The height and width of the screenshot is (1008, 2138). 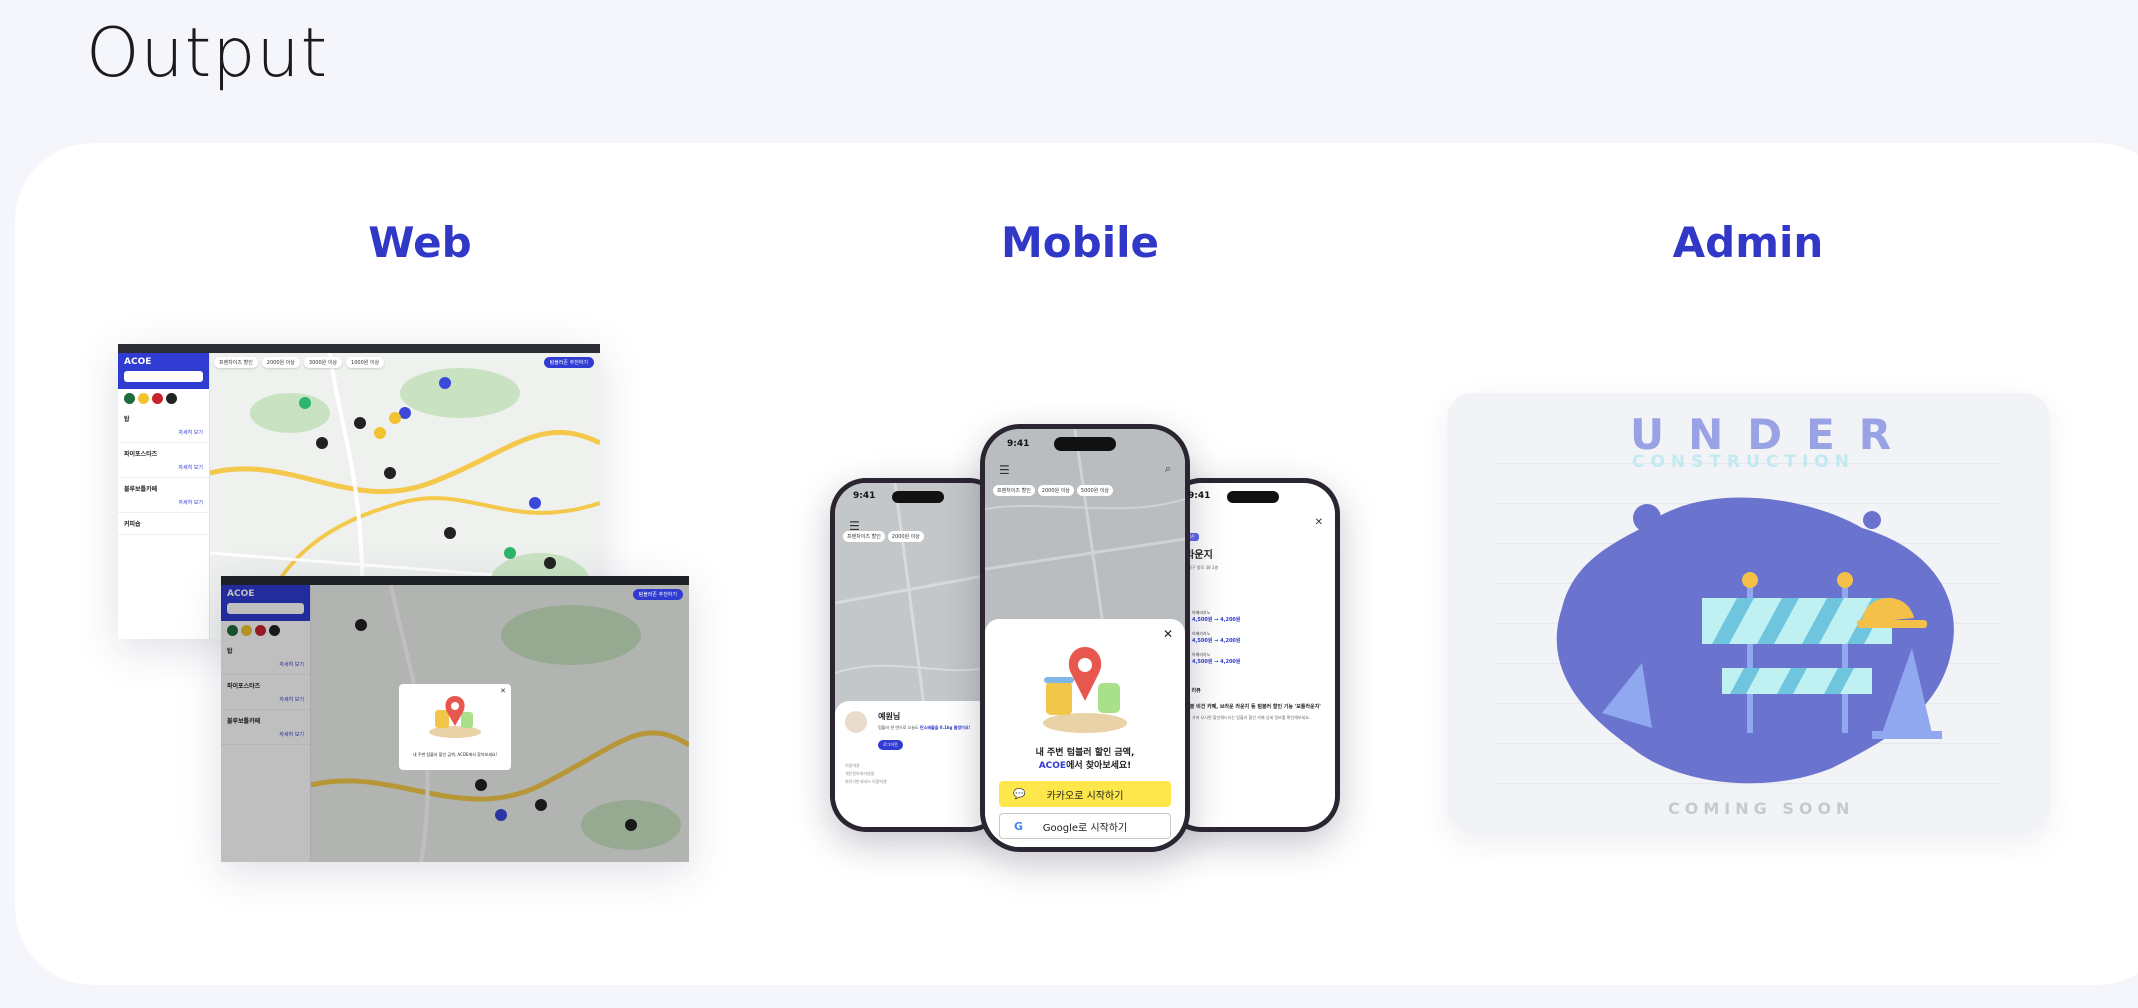 I want to click on list-item-title: 탑, so click(x=127, y=419).